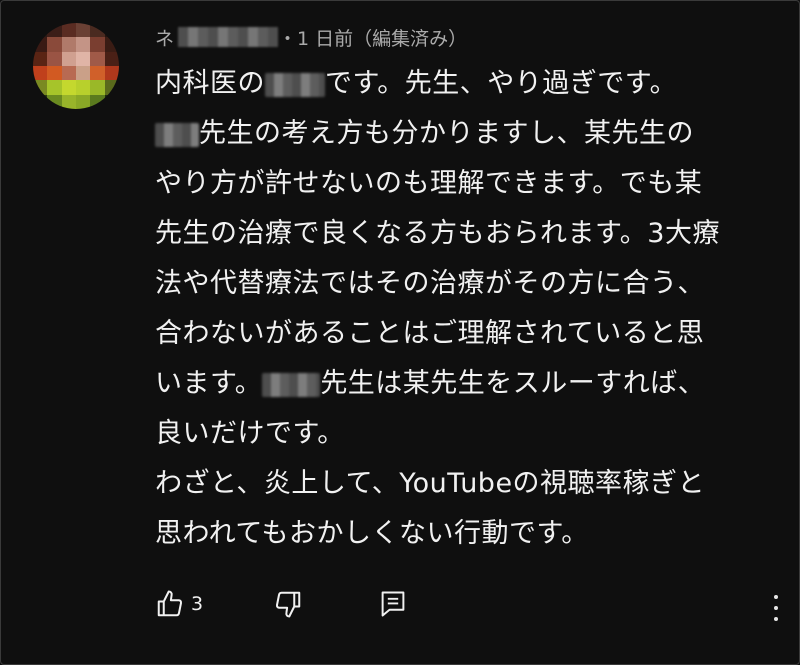 This screenshot has height=665, width=800. I want to click on comment-header: ネ ・1 日前（編集済み）, so click(311, 37).